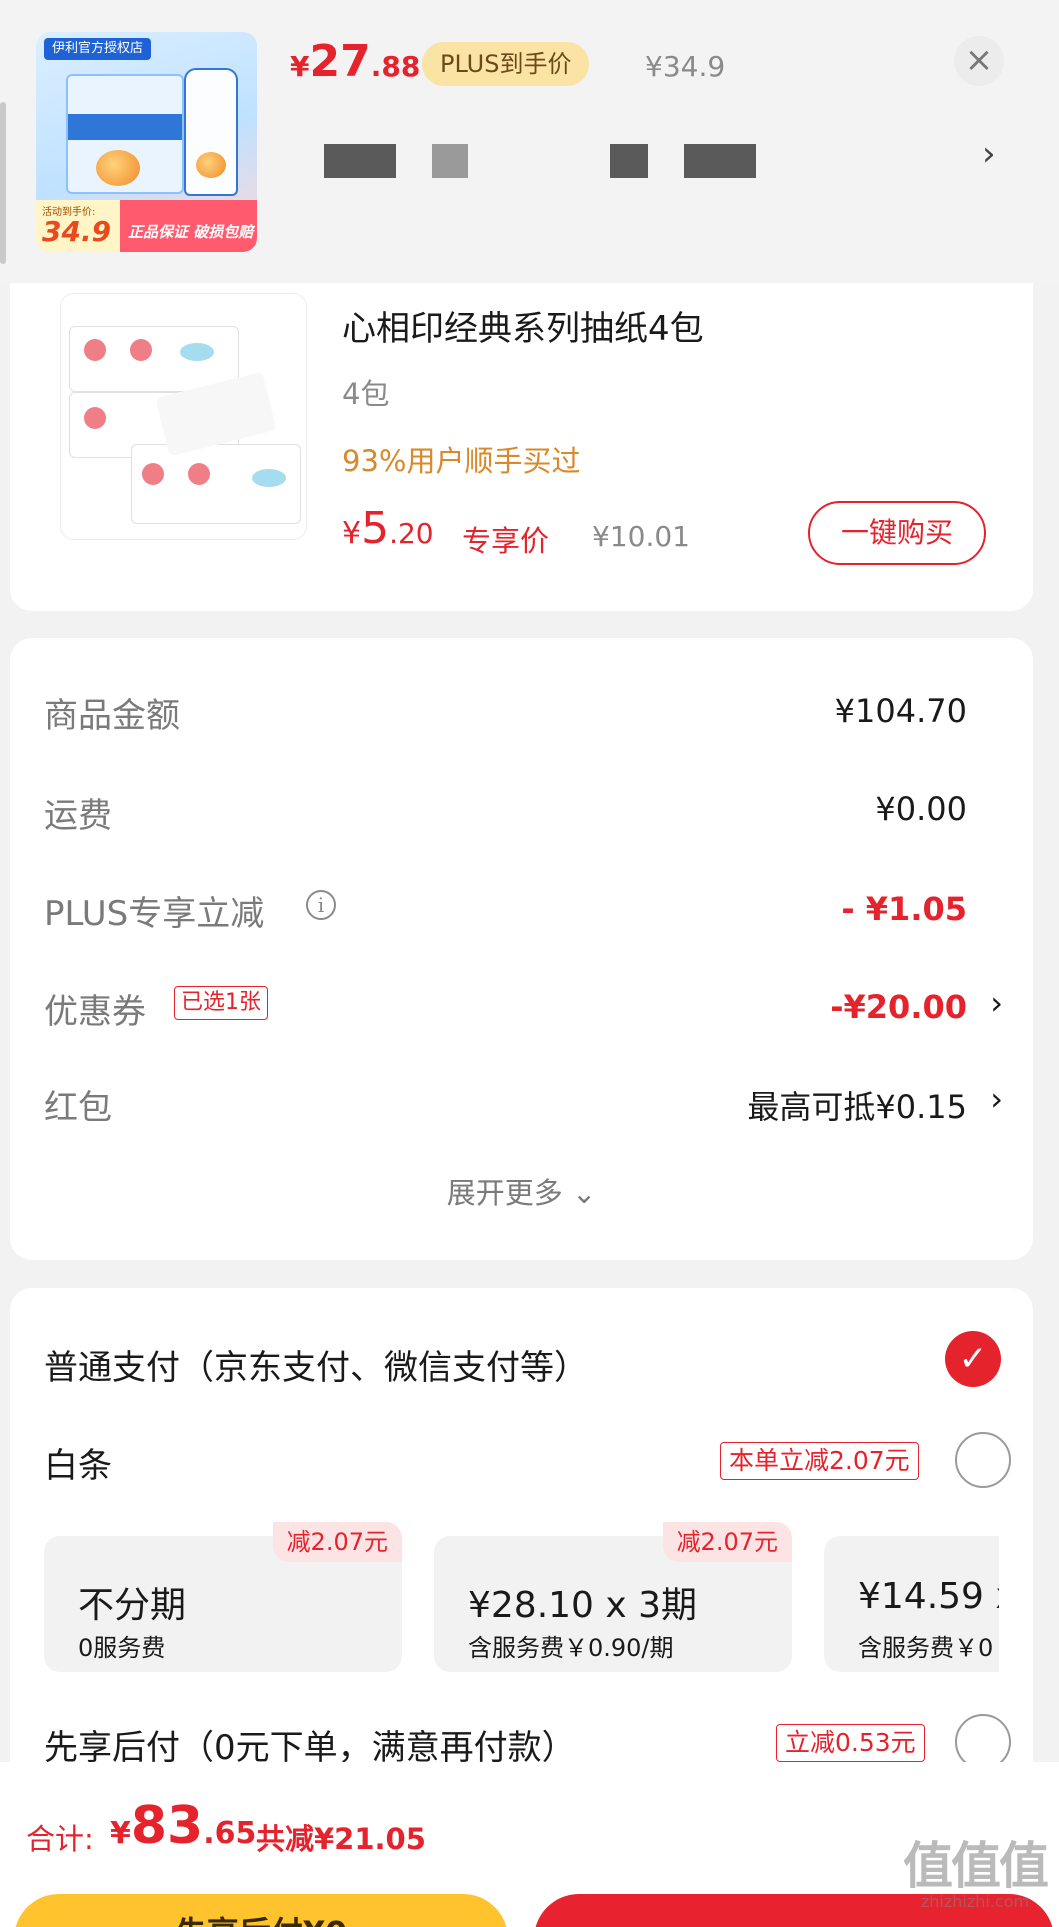 The image size is (1059, 1927). What do you see at coordinates (506, 64) in the screenshot?
I see `plus-price-tag: PLUS到手价` at bounding box center [506, 64].